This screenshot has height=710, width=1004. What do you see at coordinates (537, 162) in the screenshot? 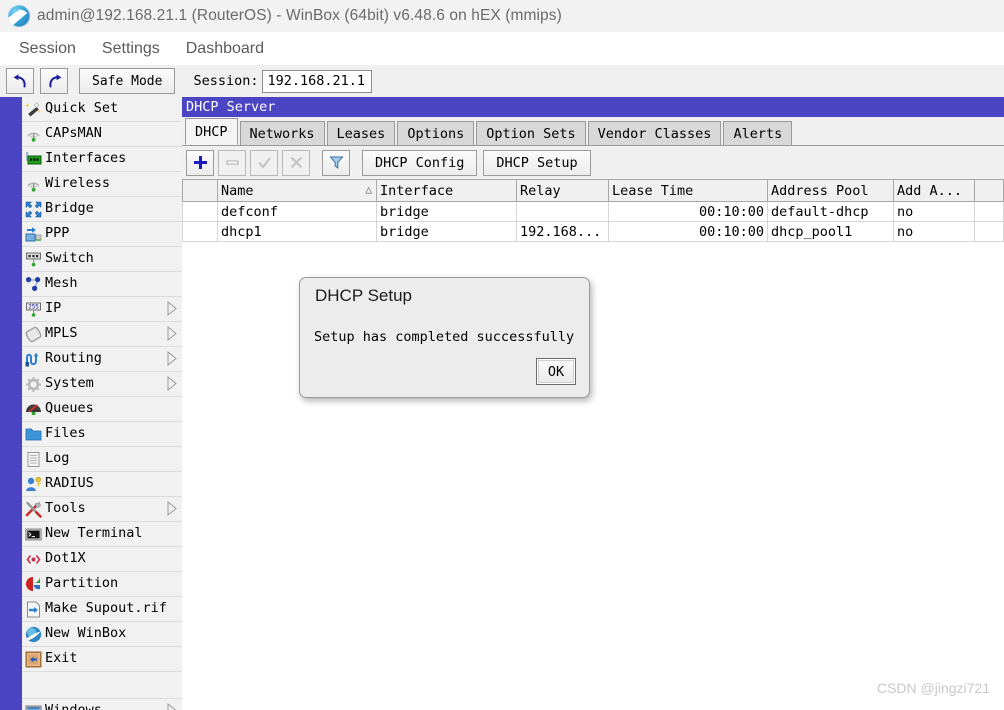
I see `dhcp-setup-button: DHCP Setup` at bounding box center [537, 162].